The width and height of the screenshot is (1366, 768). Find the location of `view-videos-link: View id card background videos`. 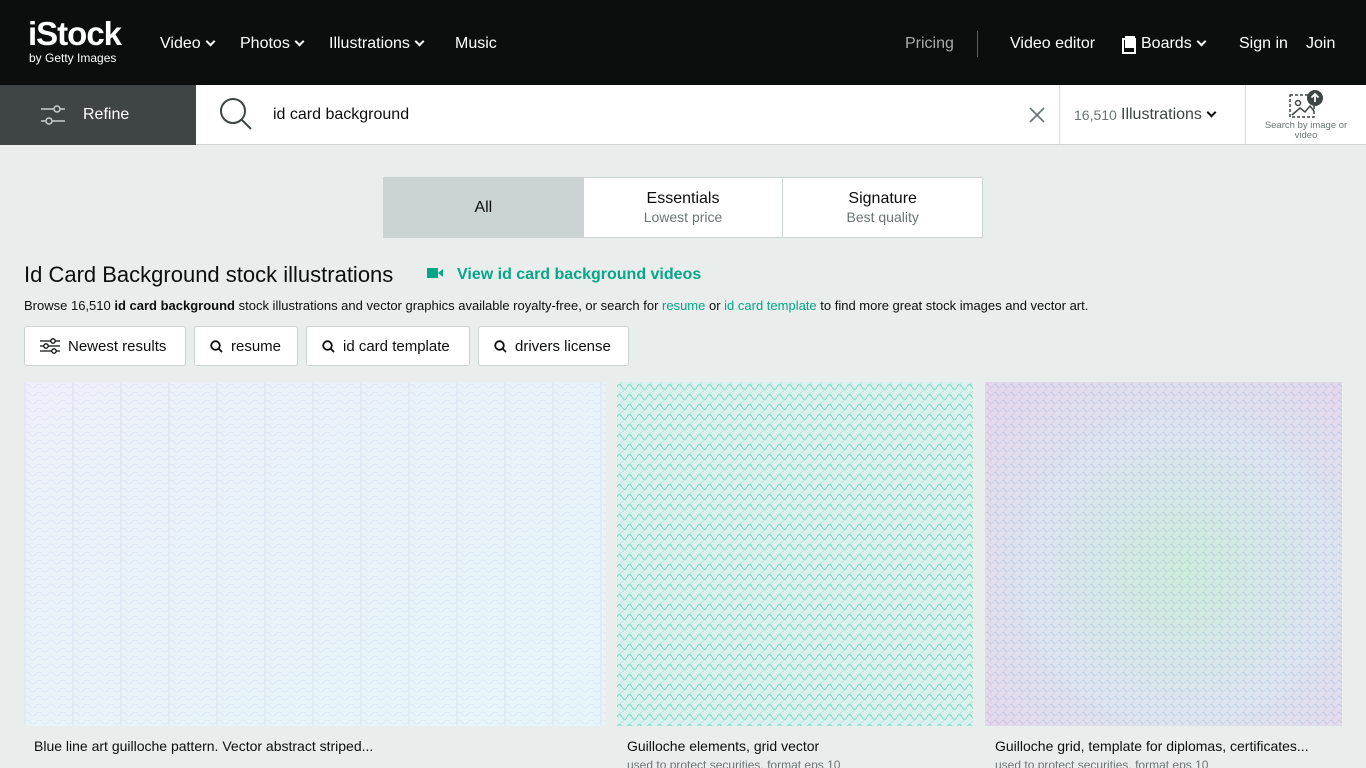

view-videos-link: View id card background videos is located at coordinates (564, 275).